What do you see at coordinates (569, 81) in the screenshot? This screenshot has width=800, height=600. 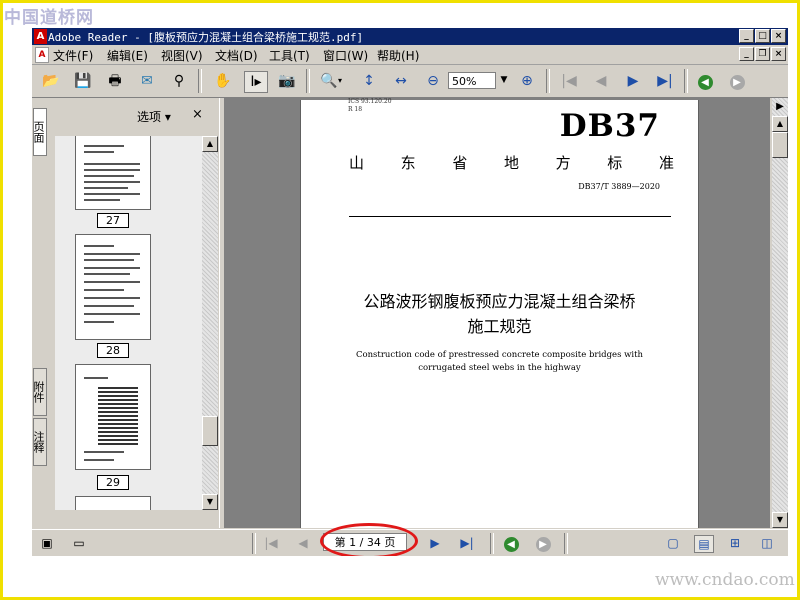 I see `first-page-icon: |◀` at bounding box center [569, 81].